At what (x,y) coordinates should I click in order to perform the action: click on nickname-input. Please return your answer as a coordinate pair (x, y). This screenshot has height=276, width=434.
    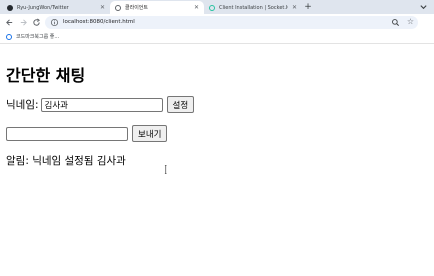
    Looking at the image, I should click on (101, 104).